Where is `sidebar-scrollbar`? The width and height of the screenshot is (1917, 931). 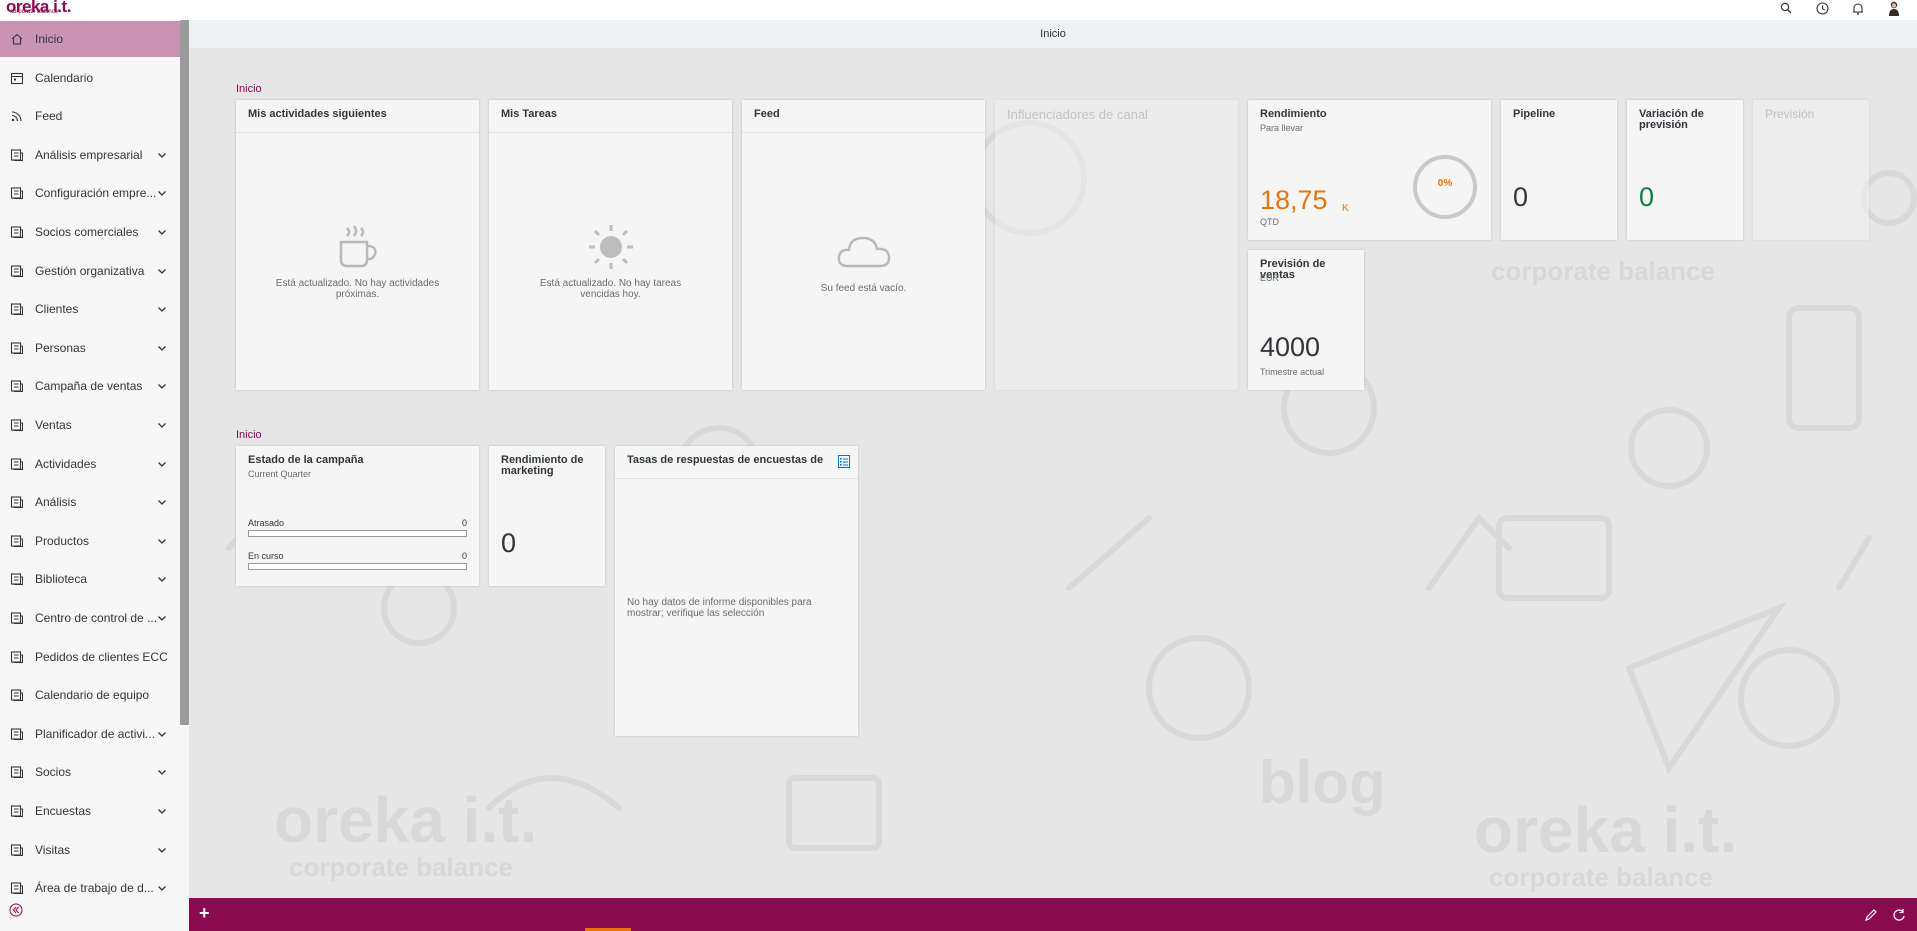 sidebar-scrollbar is located at coordinates (184, 372).